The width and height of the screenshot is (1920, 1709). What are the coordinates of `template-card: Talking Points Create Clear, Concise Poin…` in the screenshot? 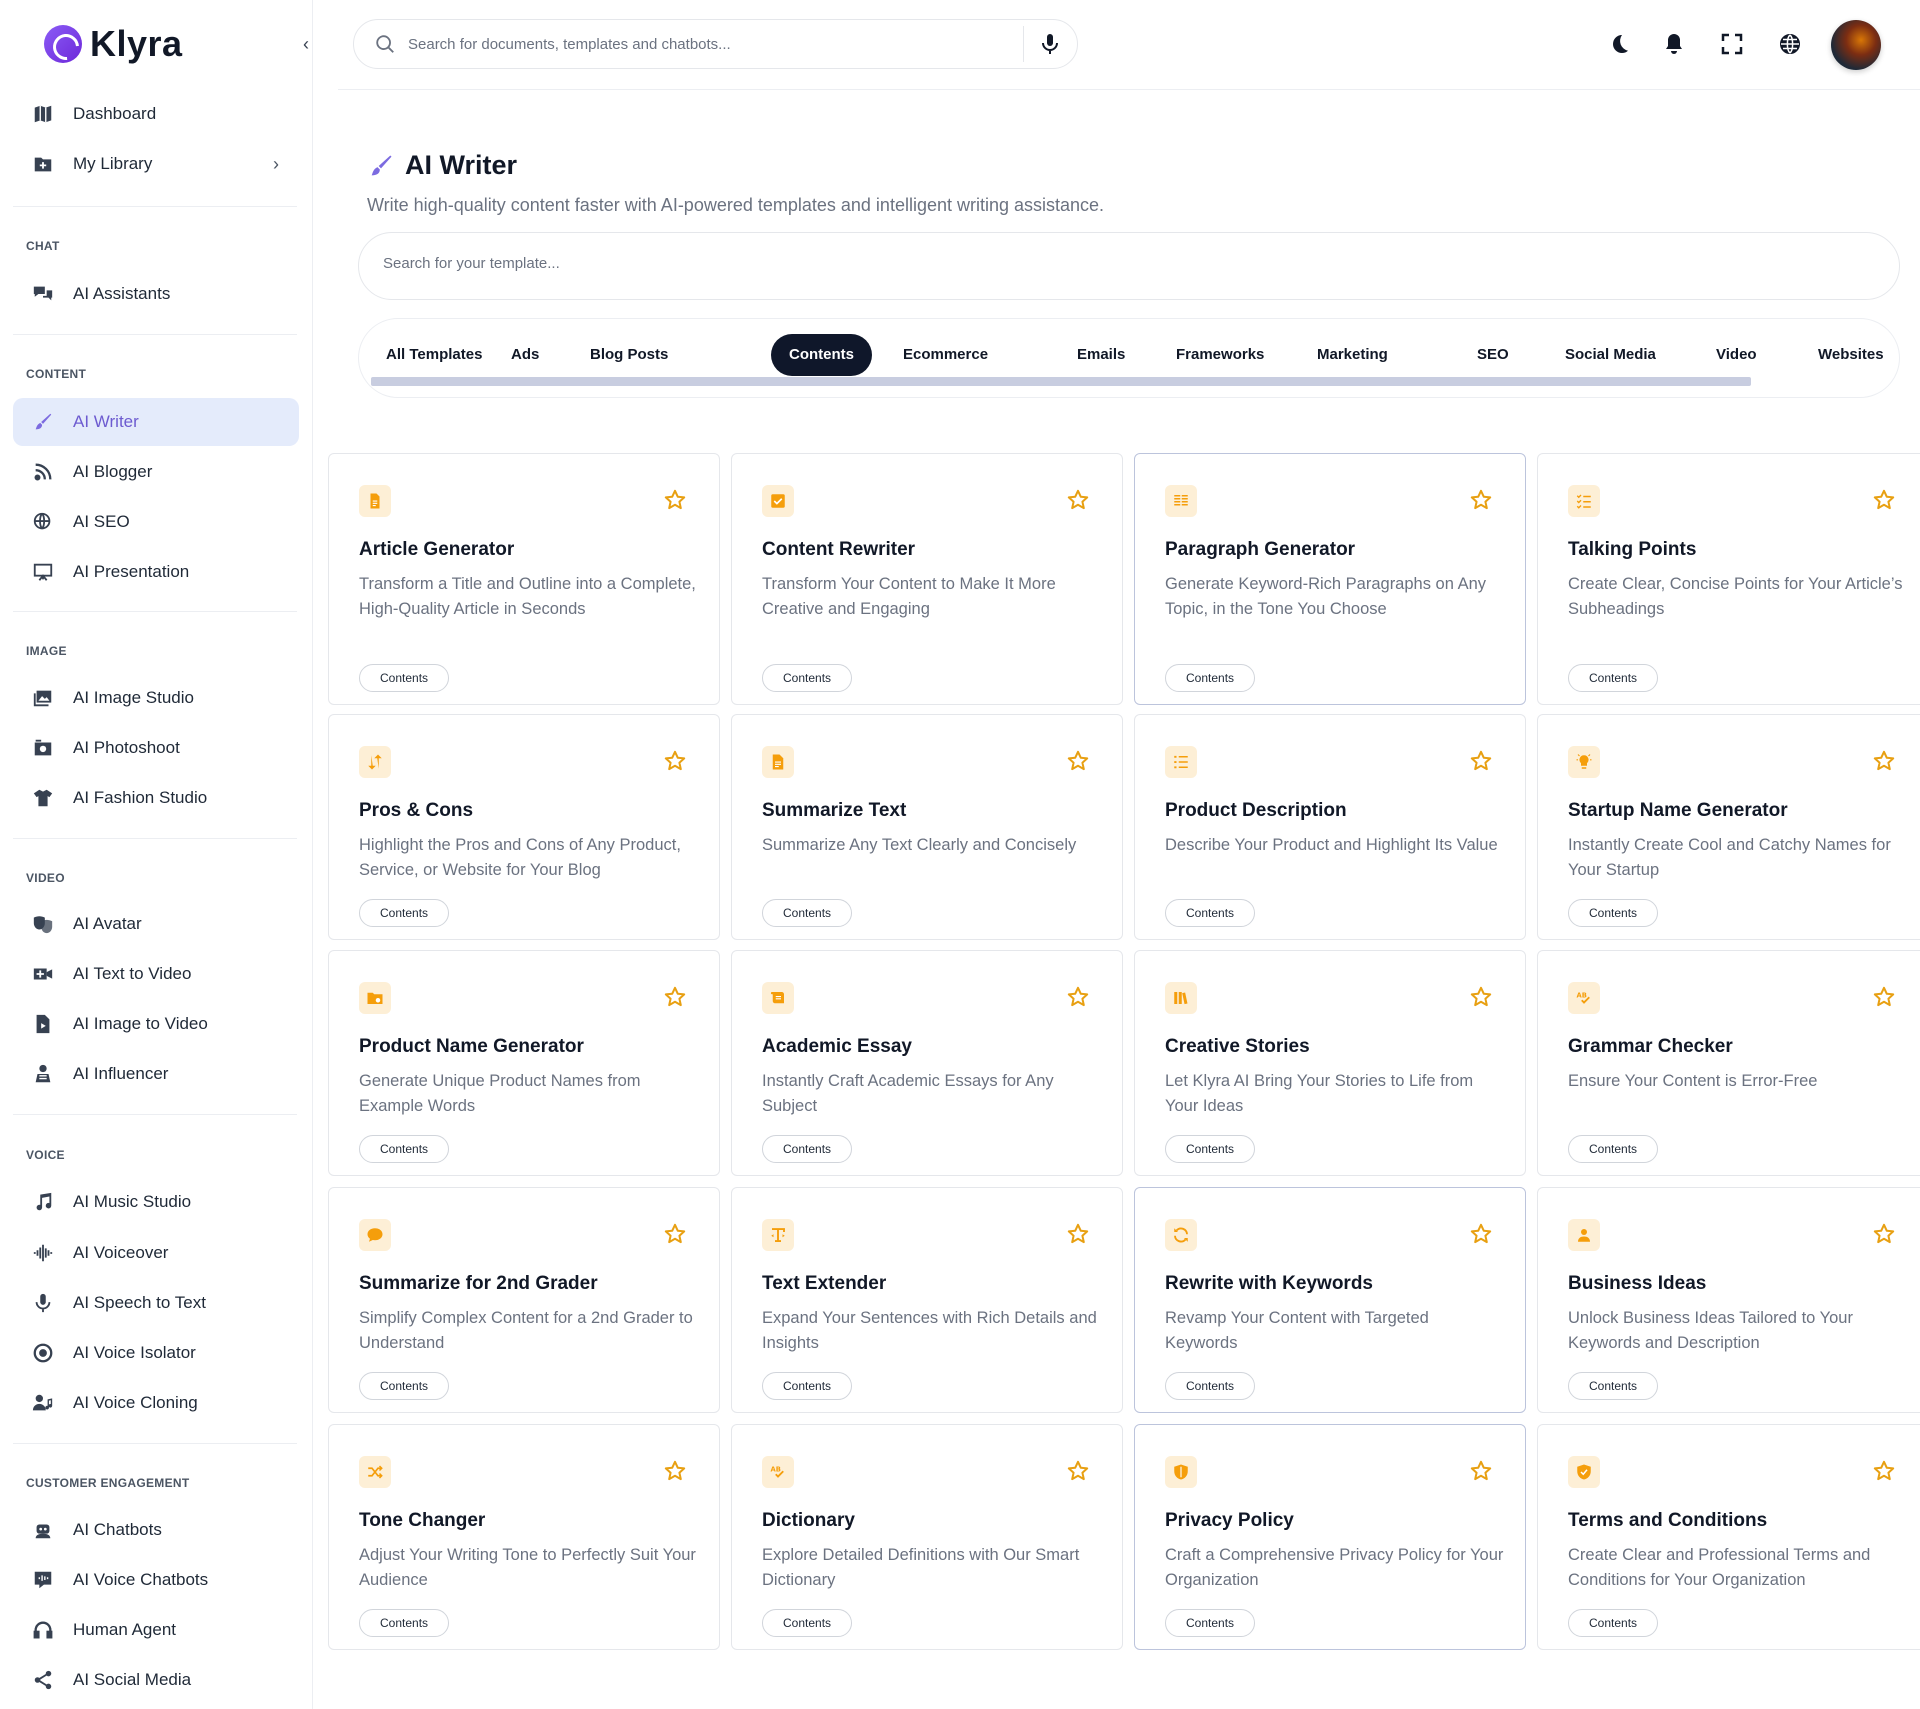 It's located at (1728, 579).